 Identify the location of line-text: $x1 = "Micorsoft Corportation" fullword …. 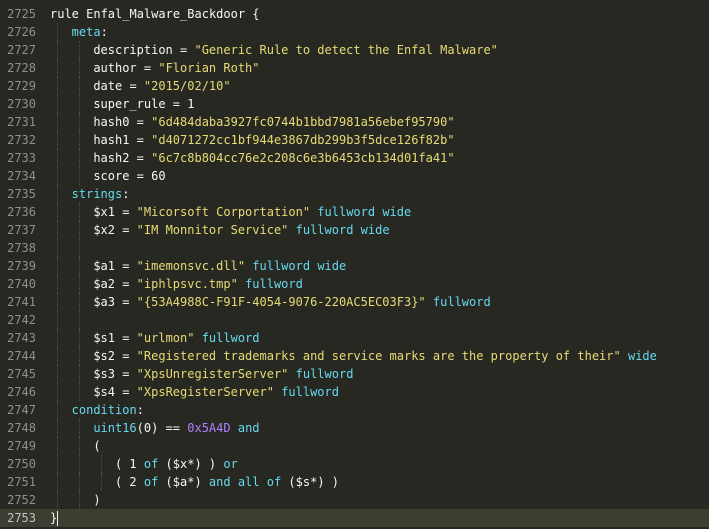
(252, 212).